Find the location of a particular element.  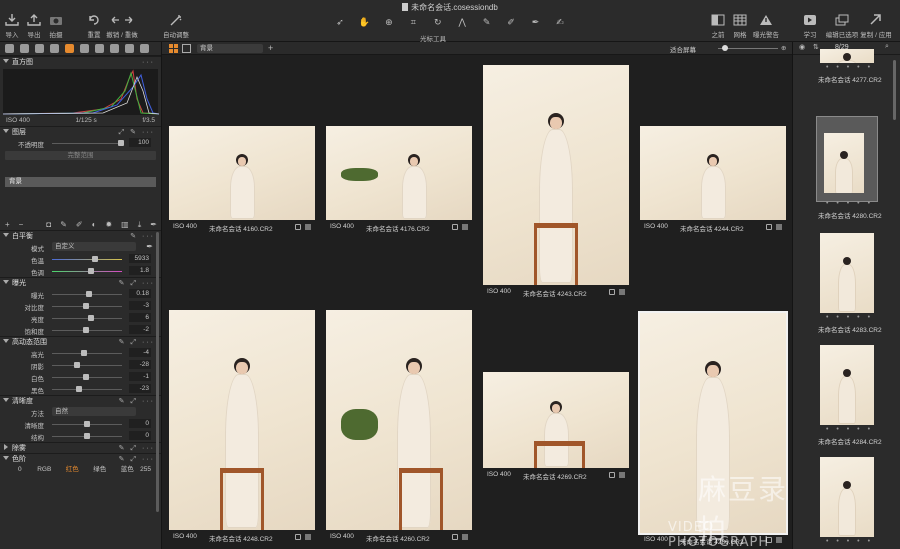

opacity-value: 100 is located at coordinates (140, 142).